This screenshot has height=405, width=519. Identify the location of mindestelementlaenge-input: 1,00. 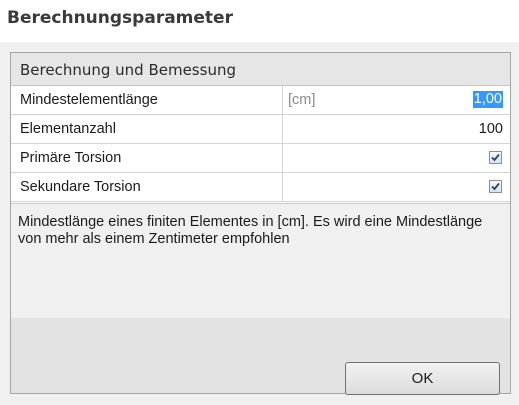
(487, 99).